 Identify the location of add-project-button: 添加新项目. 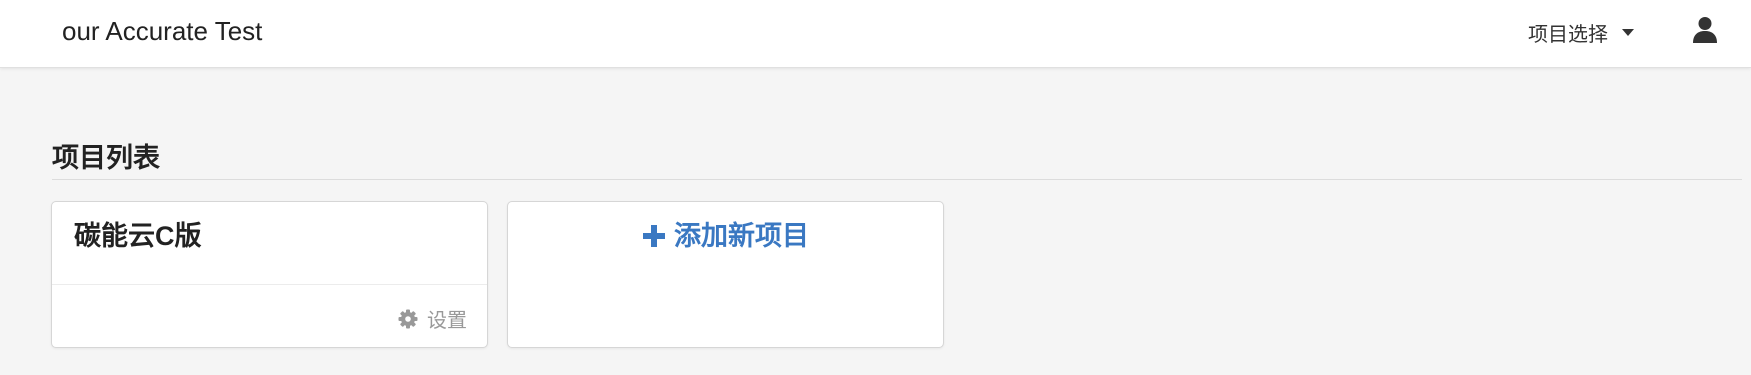
(725, 236).